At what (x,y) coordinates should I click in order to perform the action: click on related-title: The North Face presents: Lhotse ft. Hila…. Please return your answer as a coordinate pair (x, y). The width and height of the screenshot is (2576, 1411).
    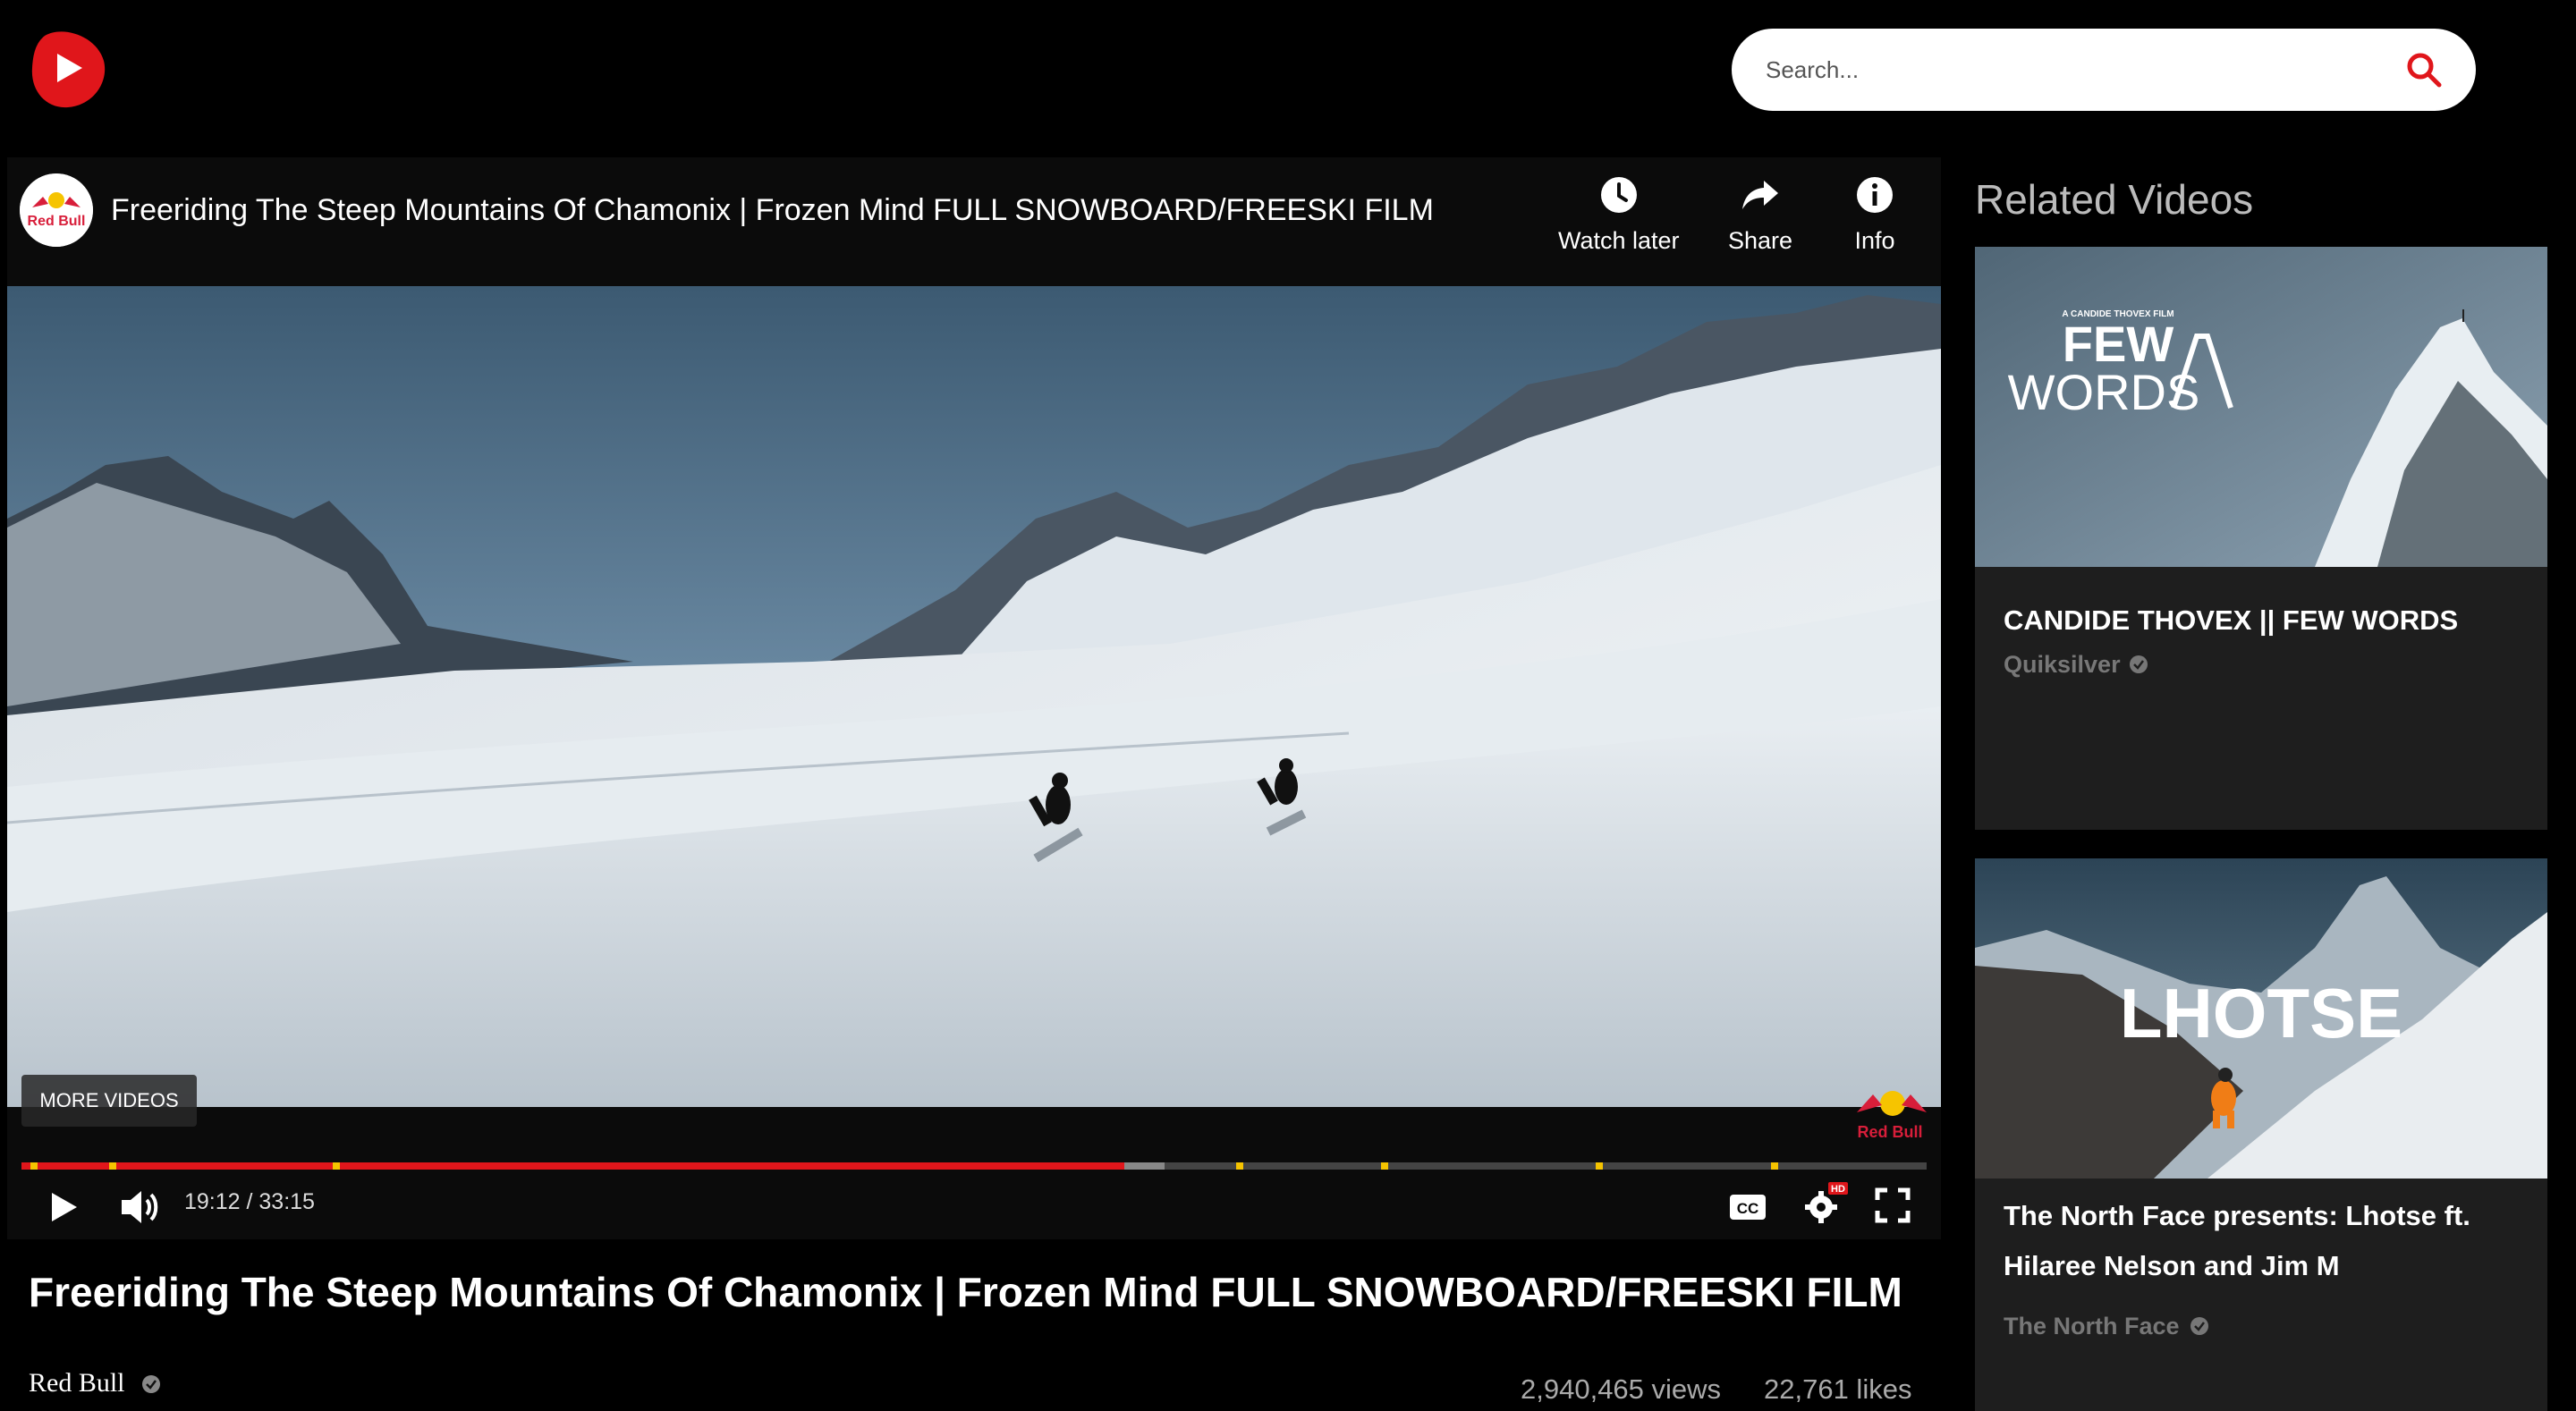
    Looking at the image, I should click on (2237, 1241).